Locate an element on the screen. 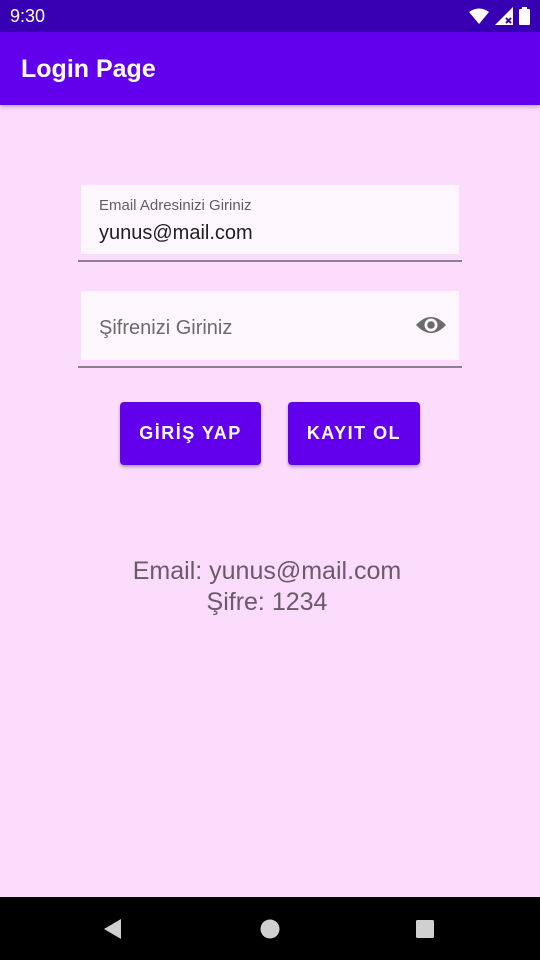 This screenshot has width=540, height=960. eye-icon is located at coordinates (431, 325).